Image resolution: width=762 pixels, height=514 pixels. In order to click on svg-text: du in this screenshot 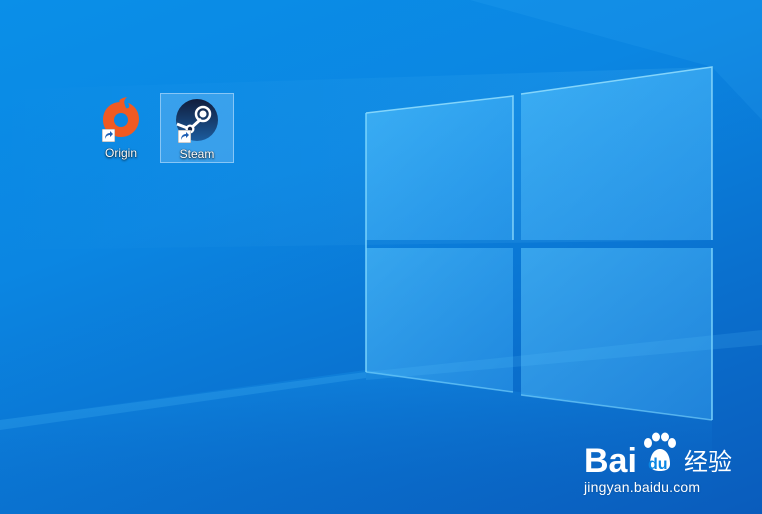, I will do `click(658, 464)`.